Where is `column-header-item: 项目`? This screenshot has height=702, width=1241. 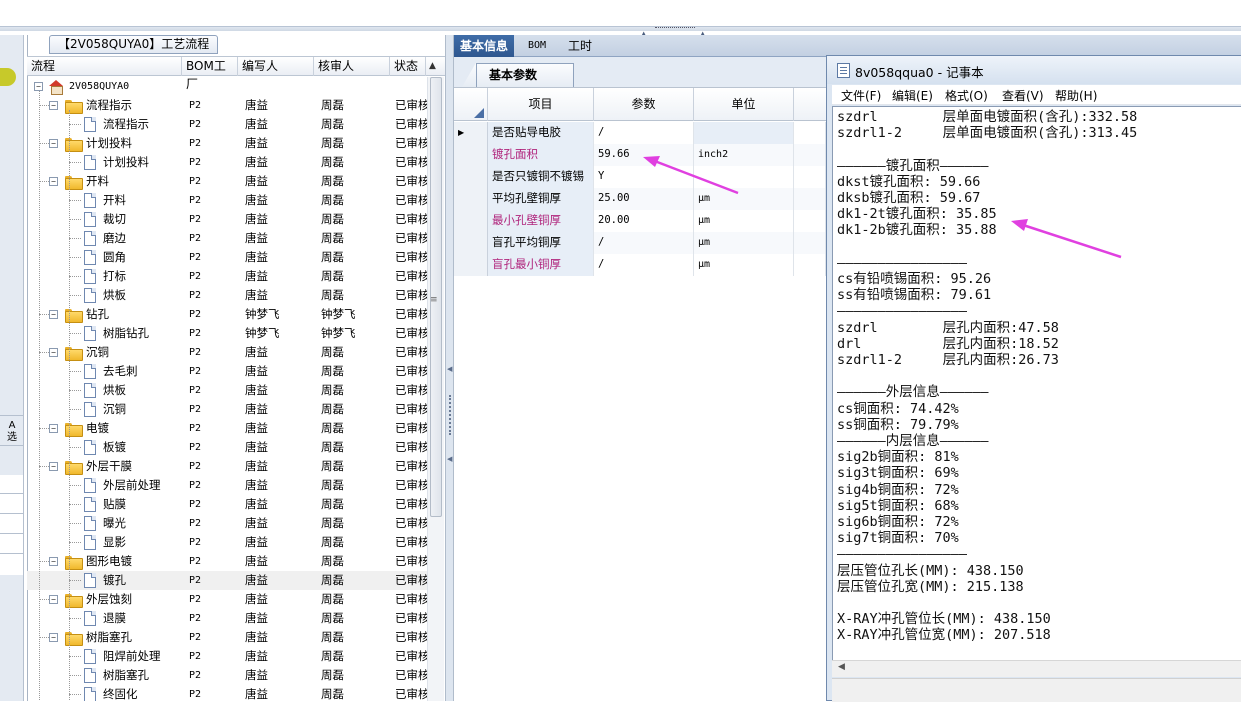 column-header-item: 项目 is located at coordinates (541, 104).